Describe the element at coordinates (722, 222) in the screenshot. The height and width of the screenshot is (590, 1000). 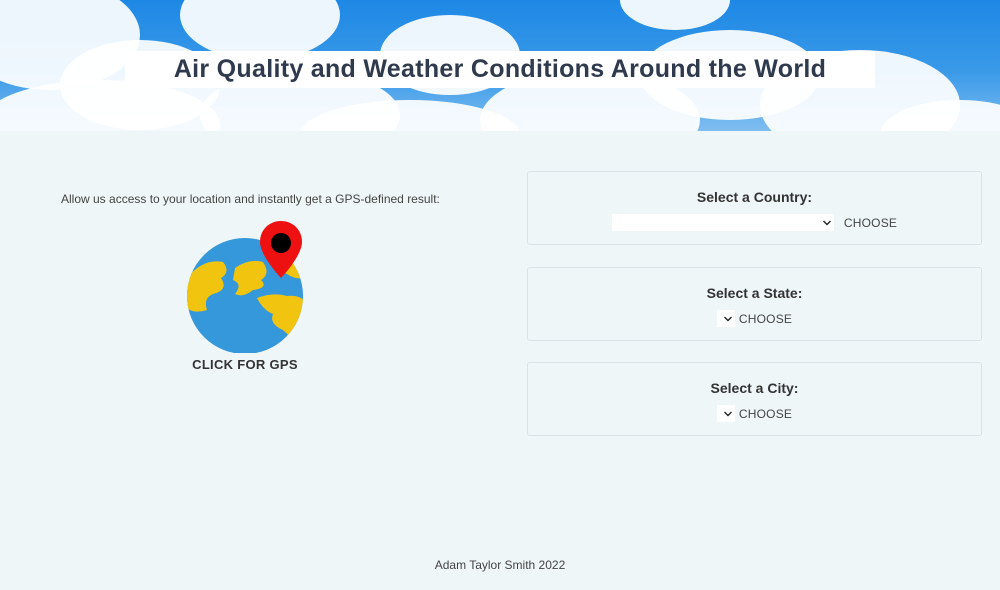
I see `country-select` at that location.